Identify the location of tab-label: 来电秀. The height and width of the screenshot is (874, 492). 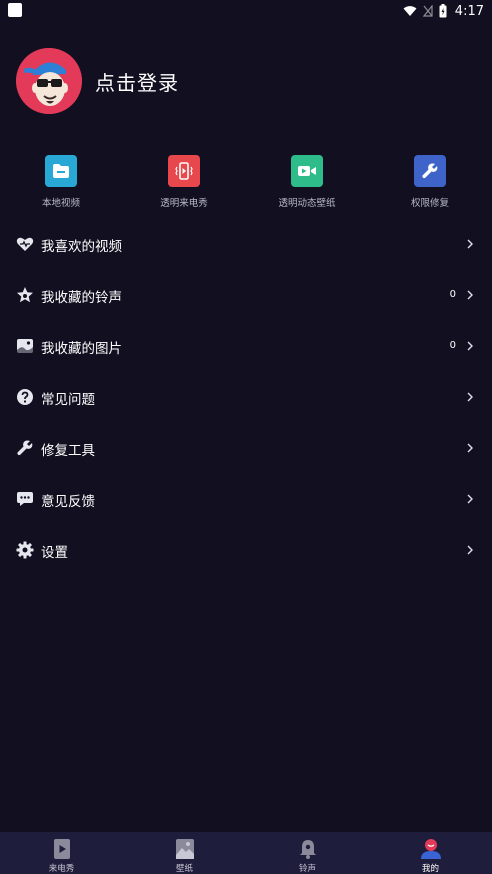
(61, 869).